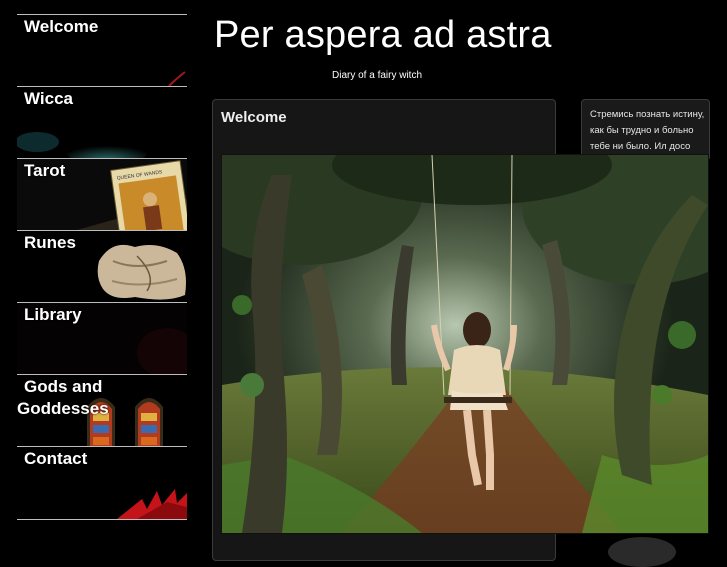 This screenshot has height=567, width=727. I want to click on sidebar-item-label: Gods and Goddesses, so click(100, 398).